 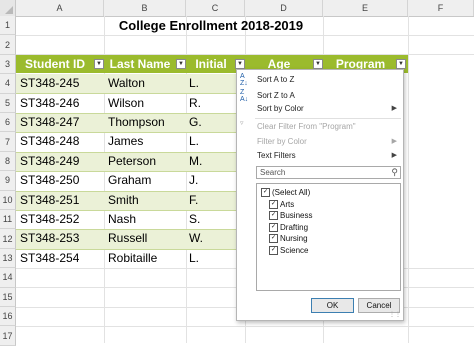 I want to click on cell-initial: R., so click(x=195, y=103).